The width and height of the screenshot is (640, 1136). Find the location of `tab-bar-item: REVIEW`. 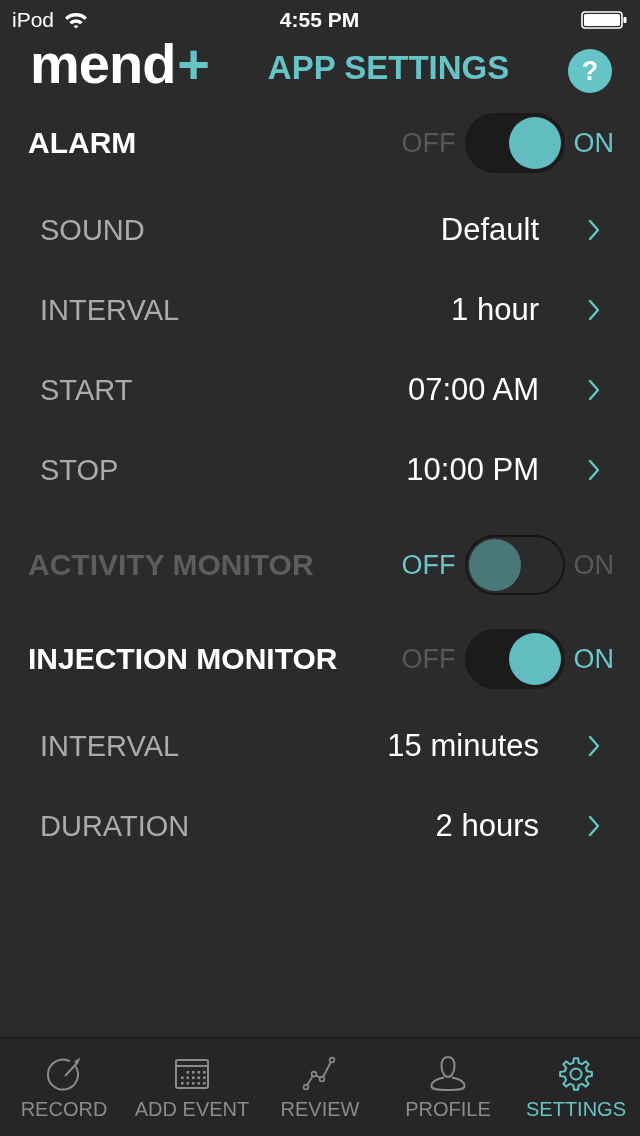

tab-bar-item: REVIEW is located at coordinates (320, 1087).